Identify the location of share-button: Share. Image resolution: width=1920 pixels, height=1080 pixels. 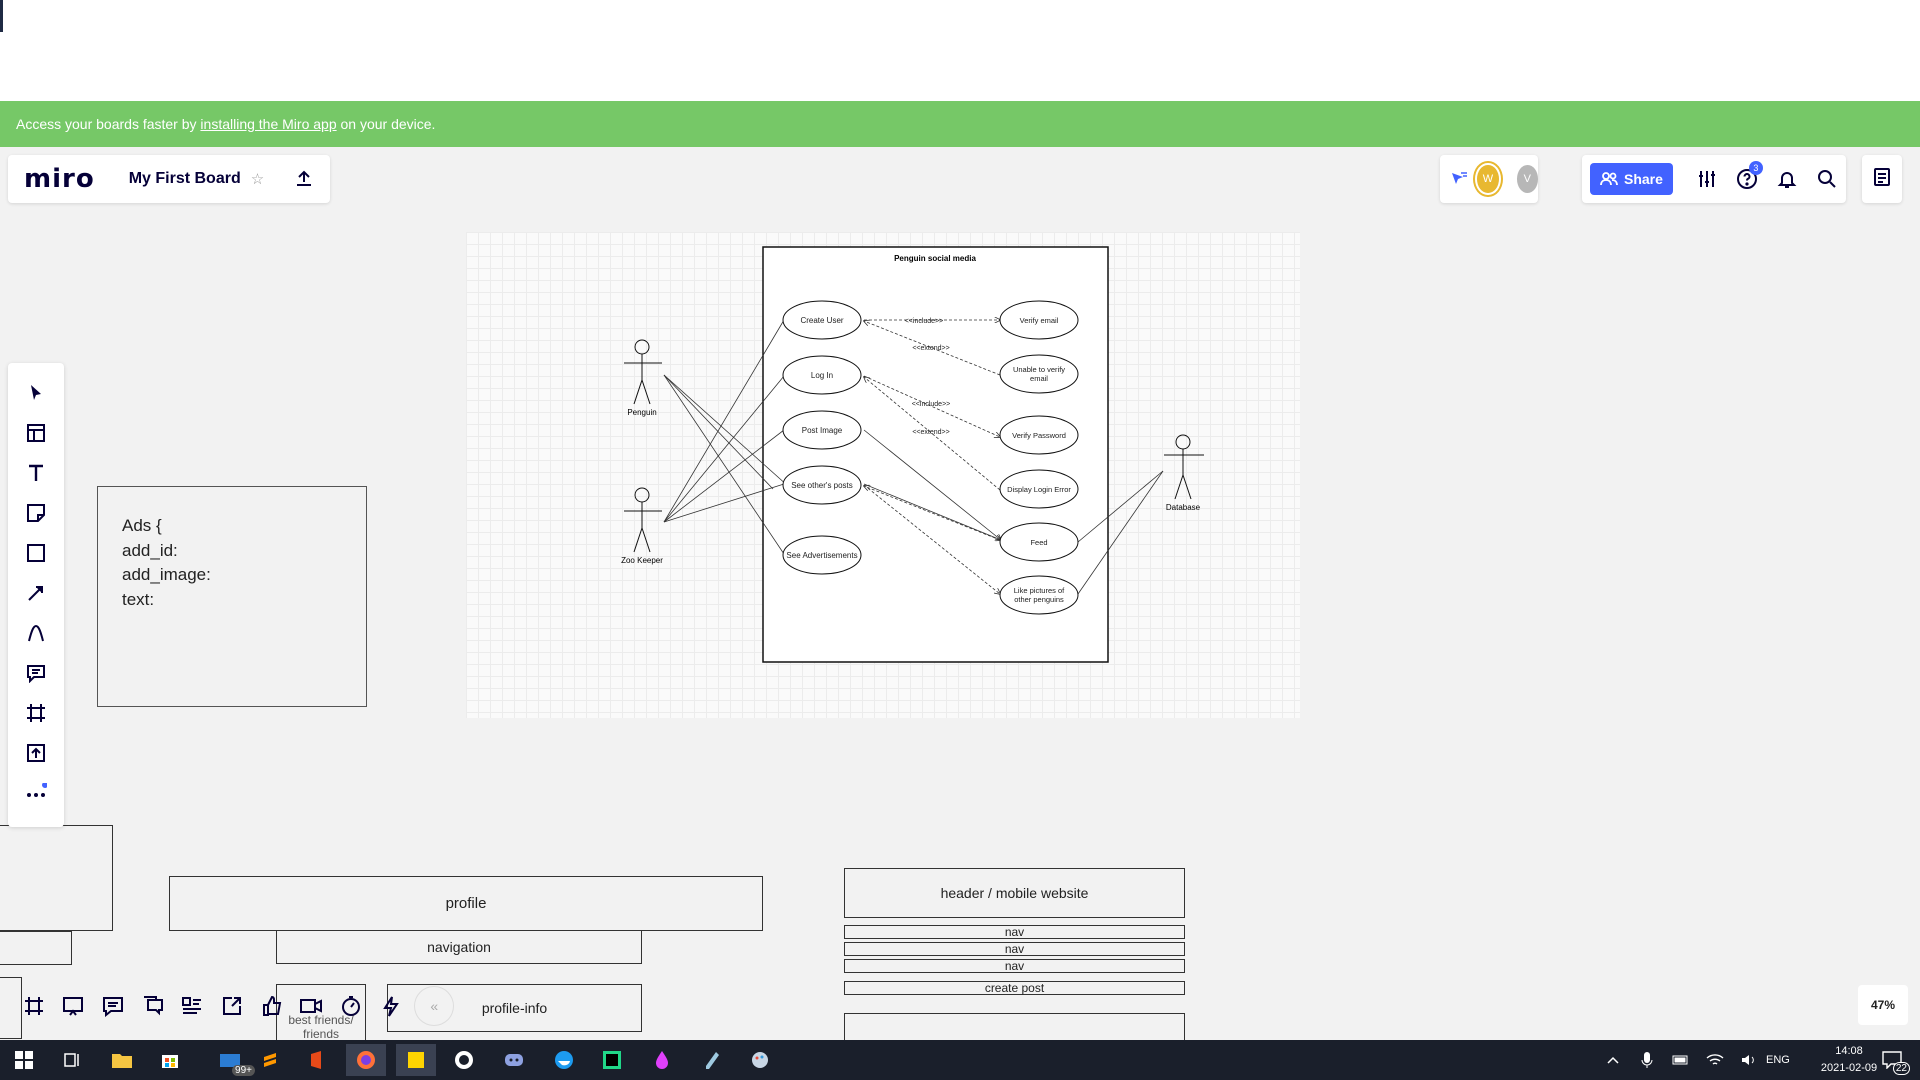
(1631, 179).